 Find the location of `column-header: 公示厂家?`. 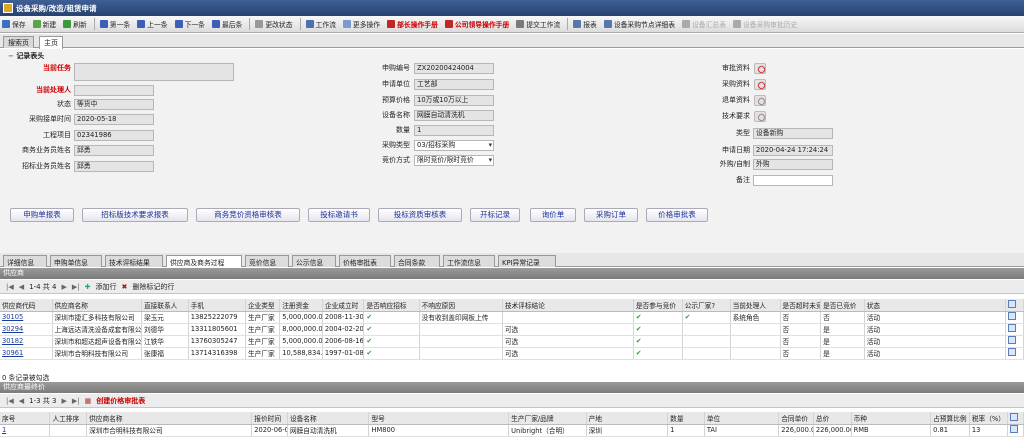

column-header: 公示厂家? is located at coordinates (706, 305).